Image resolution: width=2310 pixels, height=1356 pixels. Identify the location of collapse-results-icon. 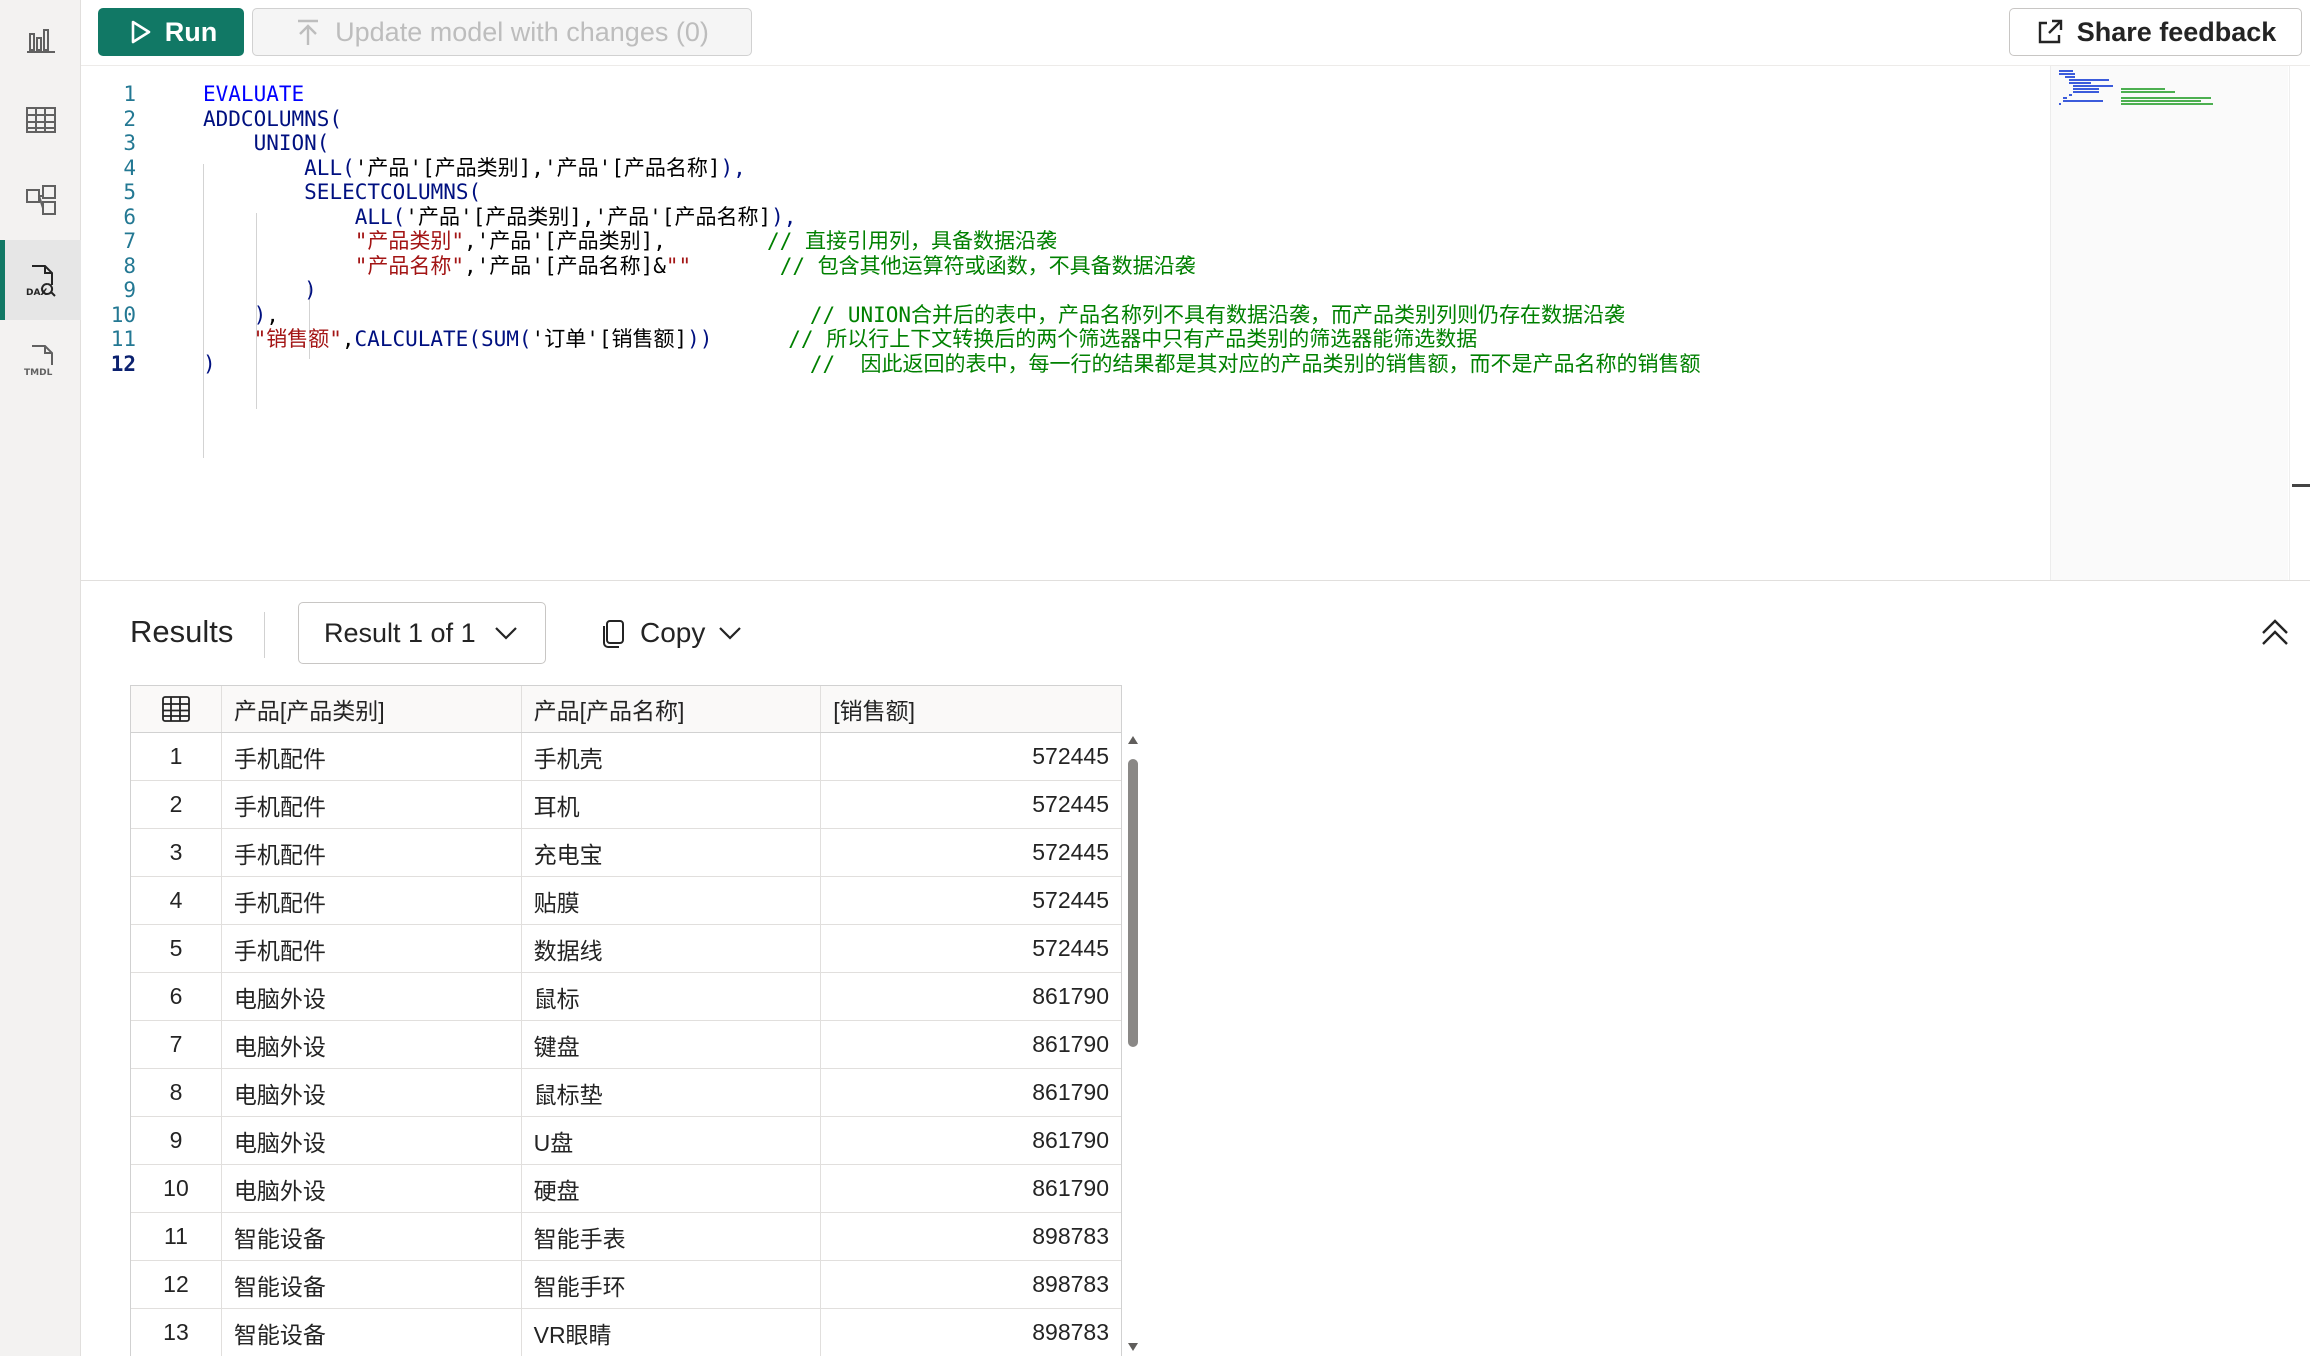
(2275, 633).